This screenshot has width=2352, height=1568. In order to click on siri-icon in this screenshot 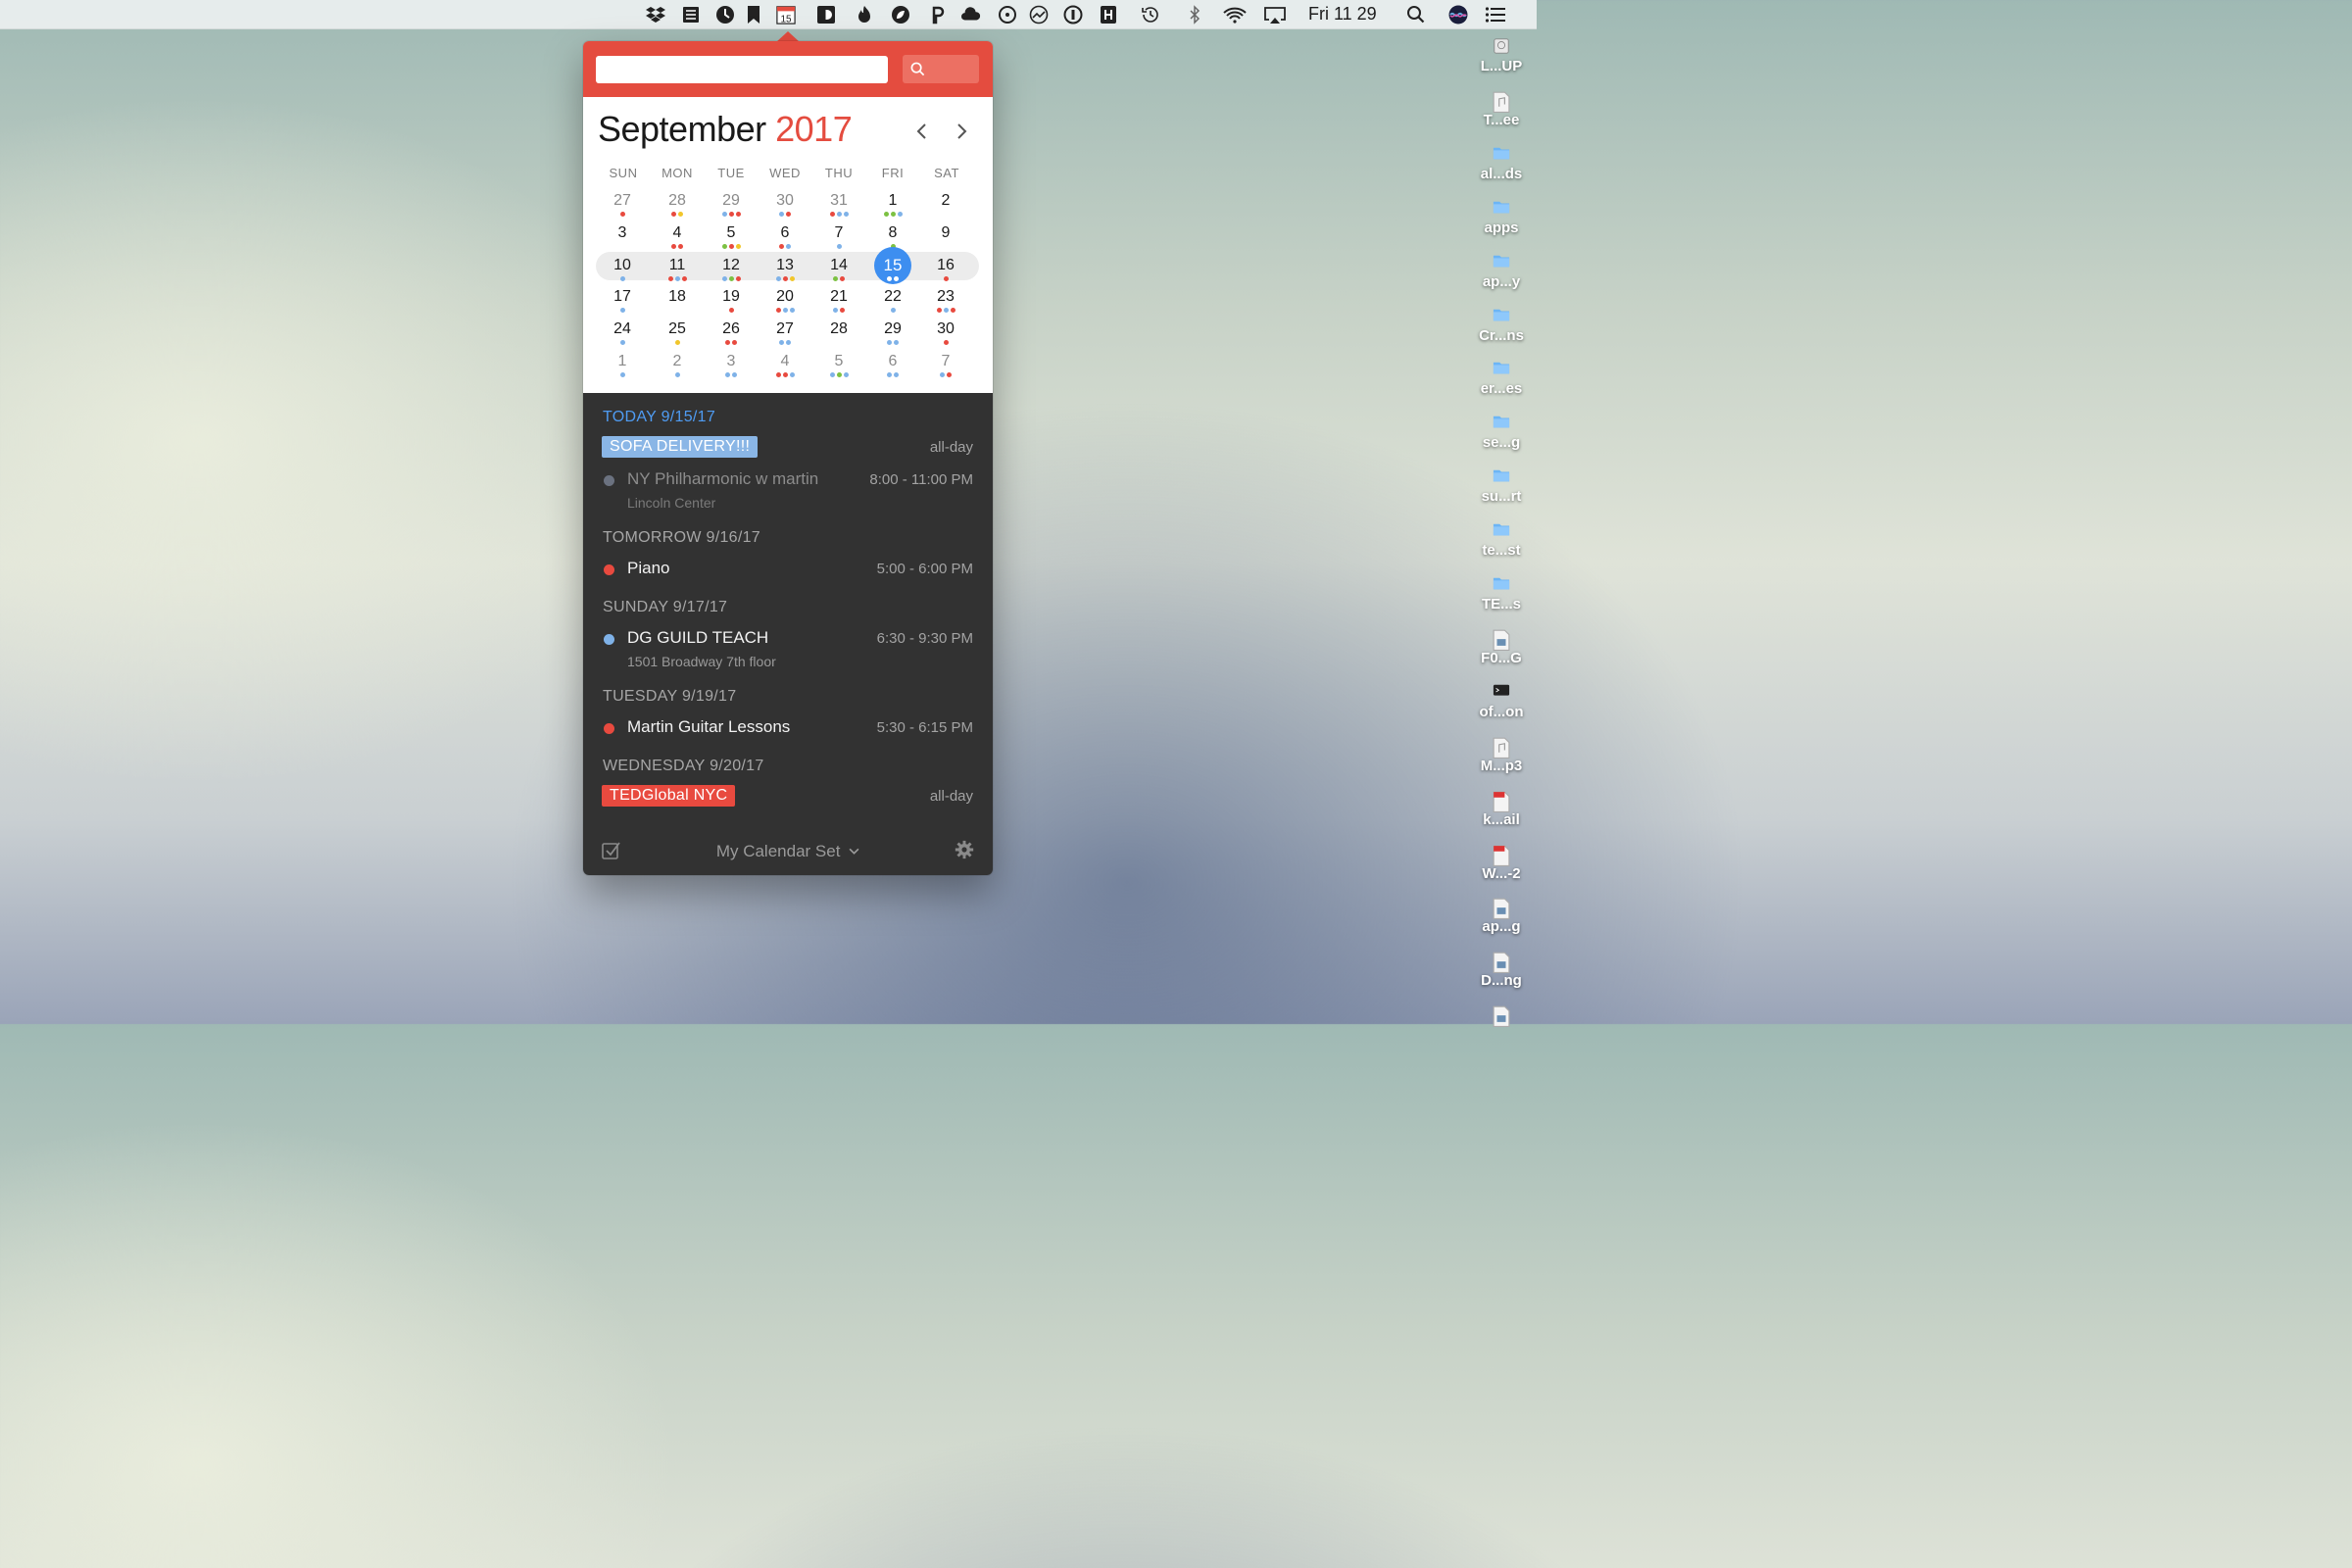, I will do `click(1458, 14)`.